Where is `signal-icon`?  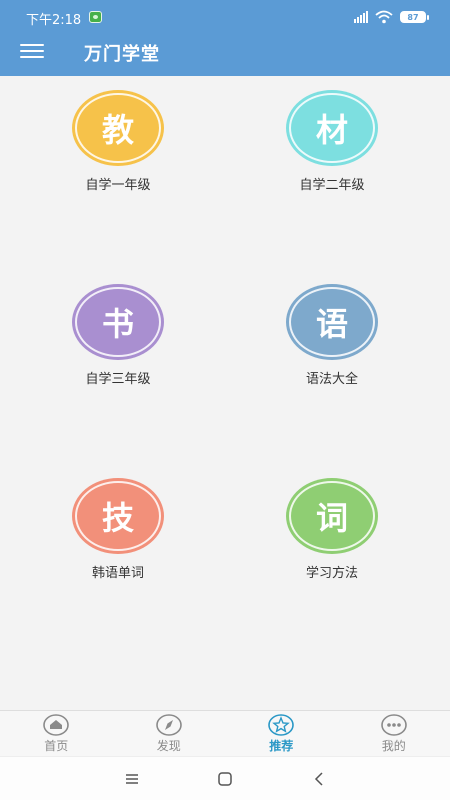
signal-icon is located at coordinates (361, 17).